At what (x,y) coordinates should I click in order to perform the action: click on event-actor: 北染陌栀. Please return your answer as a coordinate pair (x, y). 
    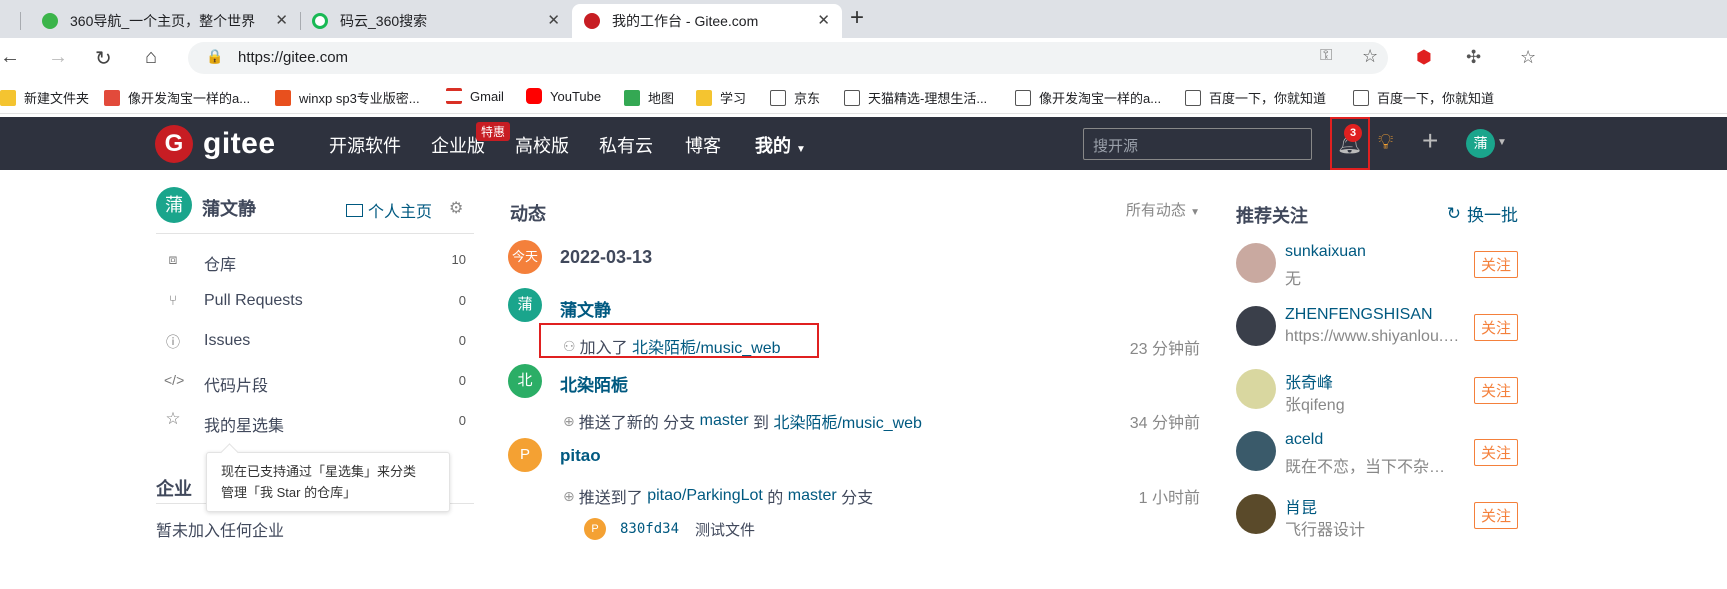
    Looking at the image, I should click on (594, 383).